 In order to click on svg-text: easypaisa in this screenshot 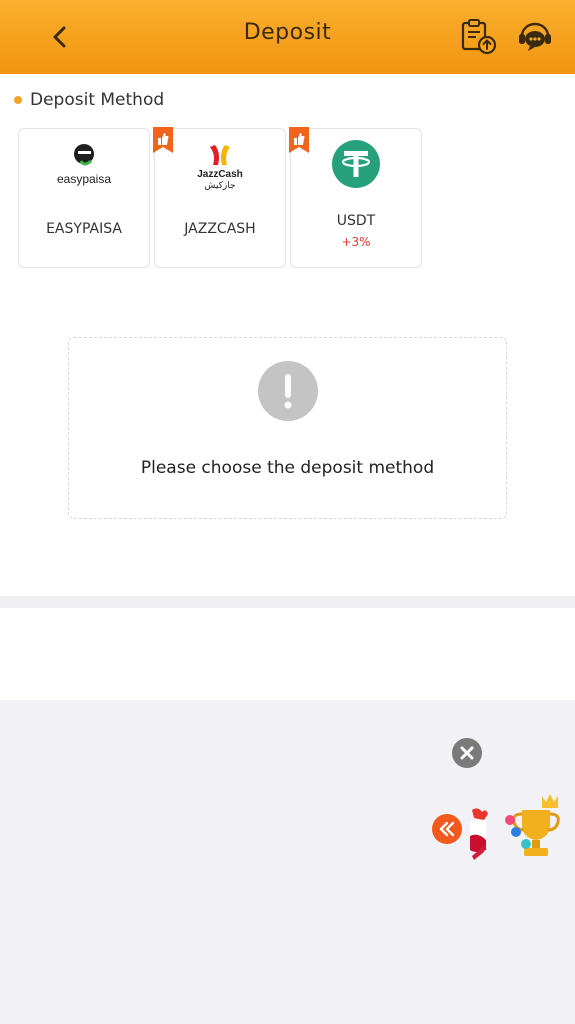, I will do `click(84, 179)`.